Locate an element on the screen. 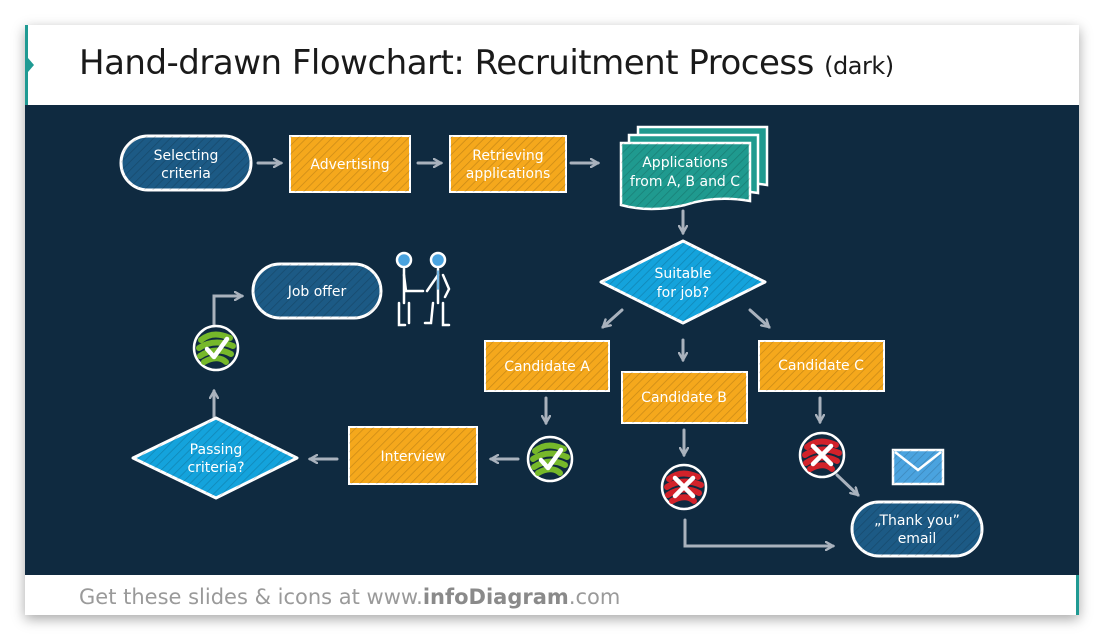 This screenshot has width=1107, height=640. candidate-a-label: Candidate A is located at coordinates (547, 367).